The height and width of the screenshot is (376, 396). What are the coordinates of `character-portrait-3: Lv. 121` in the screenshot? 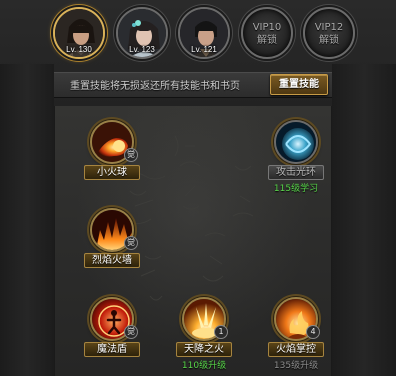 It's located at (204, 33).